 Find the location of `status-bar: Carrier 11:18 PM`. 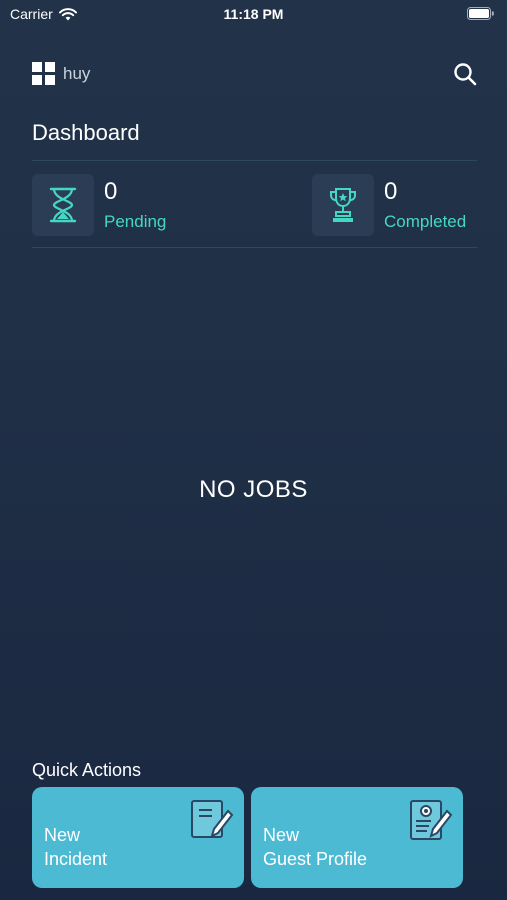

status-bar: Carrier 11:18 PM is located at coordinates (253, 14).